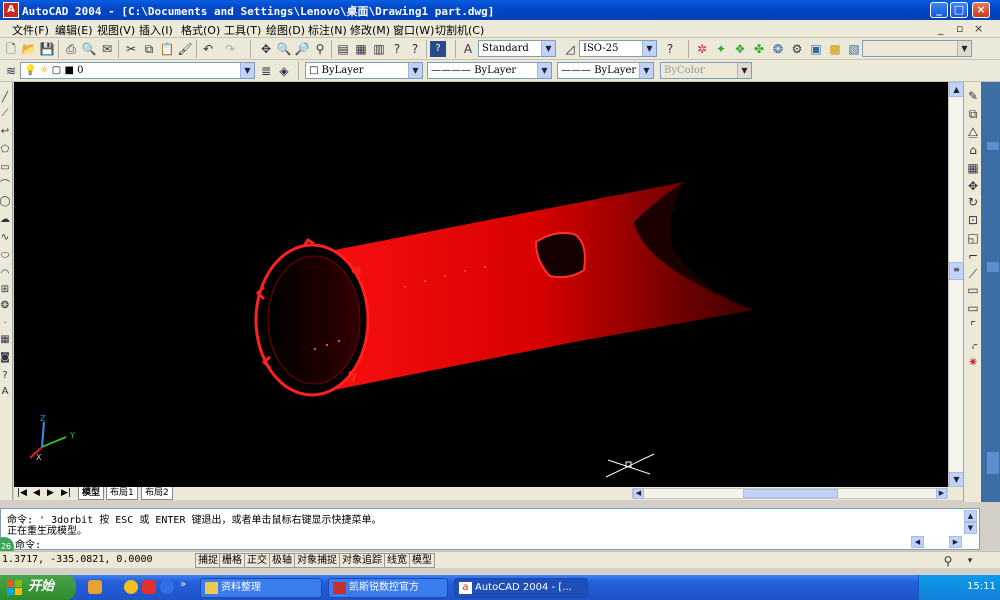  I want to click on zoom-previous-icon: ⚲, so click(320, 49).